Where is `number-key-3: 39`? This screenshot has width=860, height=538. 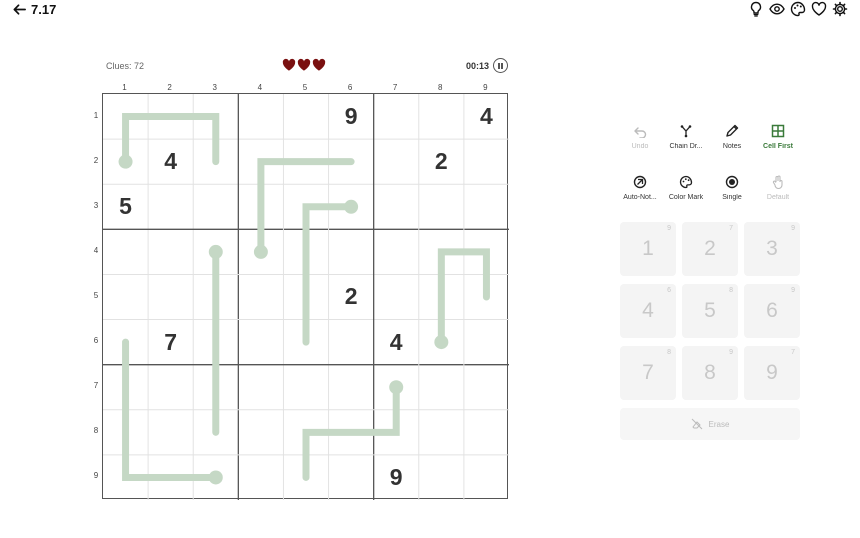
number-key-3: 39 is located at coordinates (772, 249).